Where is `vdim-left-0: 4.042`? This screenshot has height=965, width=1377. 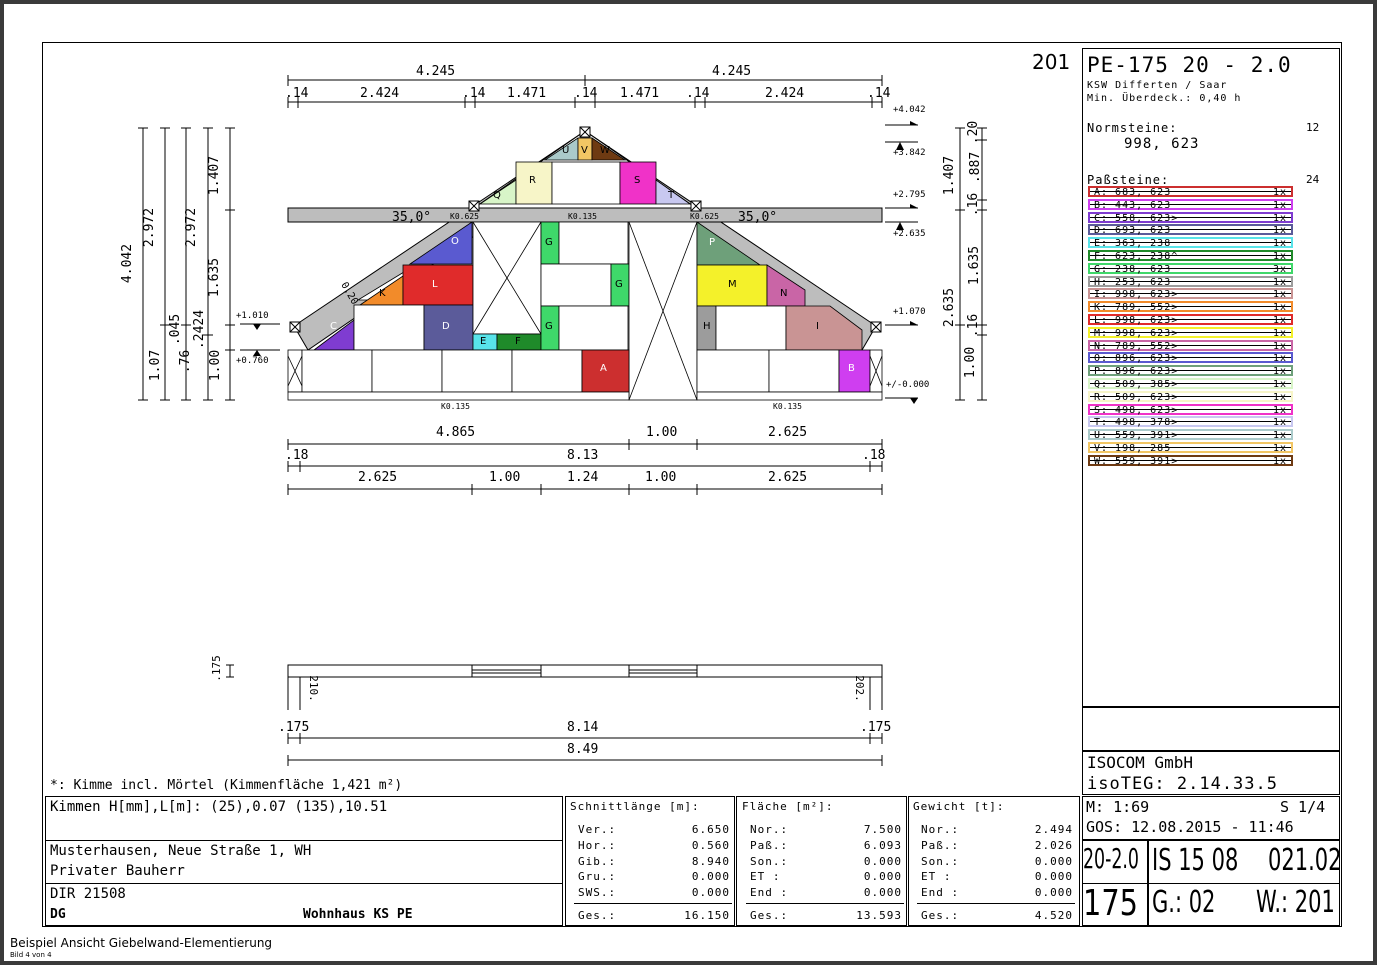
vdim-left-0: 4.042 is located at coordinates (128, 263).